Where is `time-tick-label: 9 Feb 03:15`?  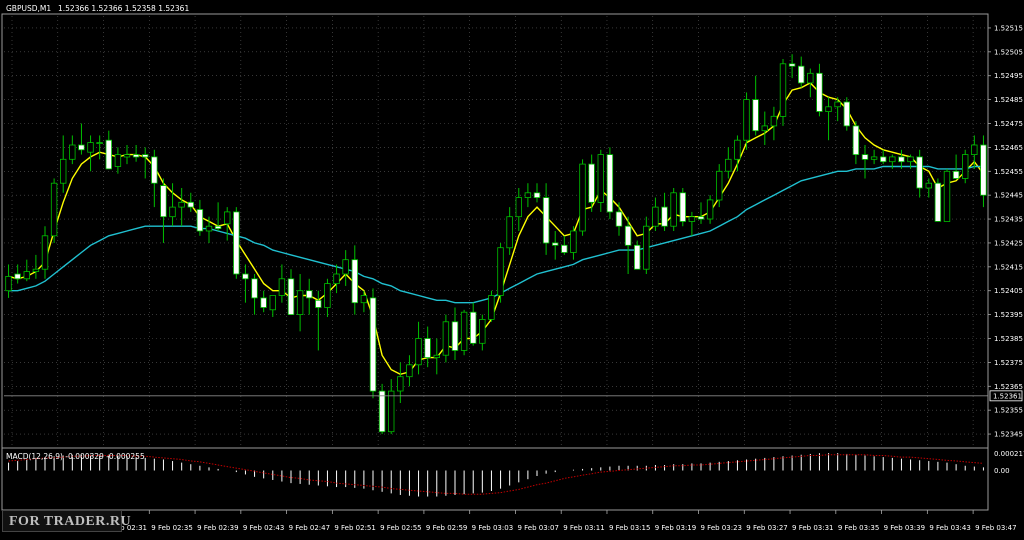 time-tick-label: 9 Feb 03:15 is located at coordinates (629, 528).